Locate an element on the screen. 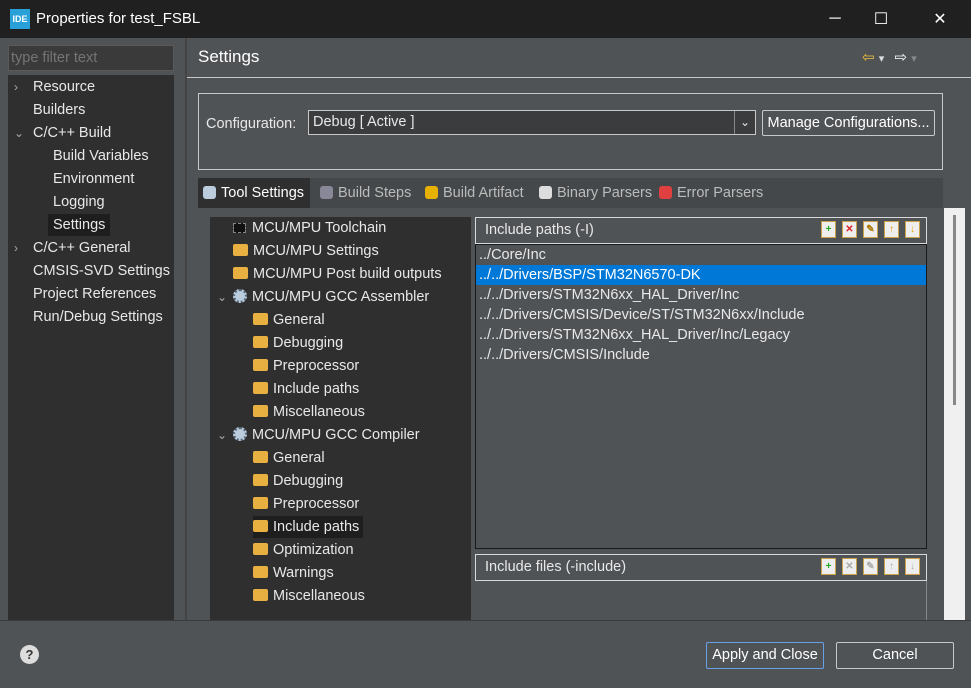 The height and width of the screenshot is (688, 971). forward-icon: ⇨ is located at coordinates (900, 57).